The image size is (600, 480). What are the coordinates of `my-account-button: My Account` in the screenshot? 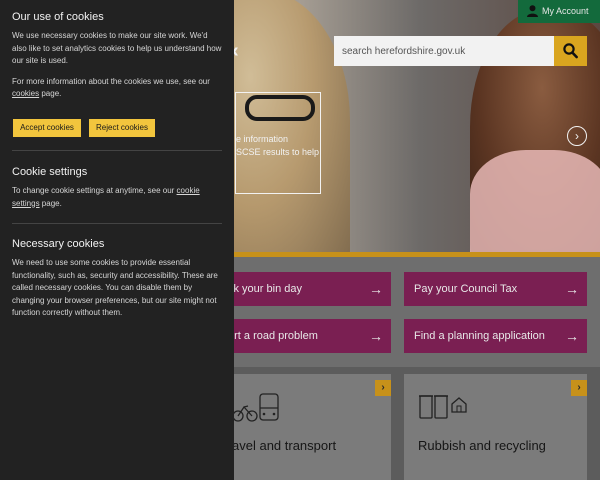 It's located at (559, 11).